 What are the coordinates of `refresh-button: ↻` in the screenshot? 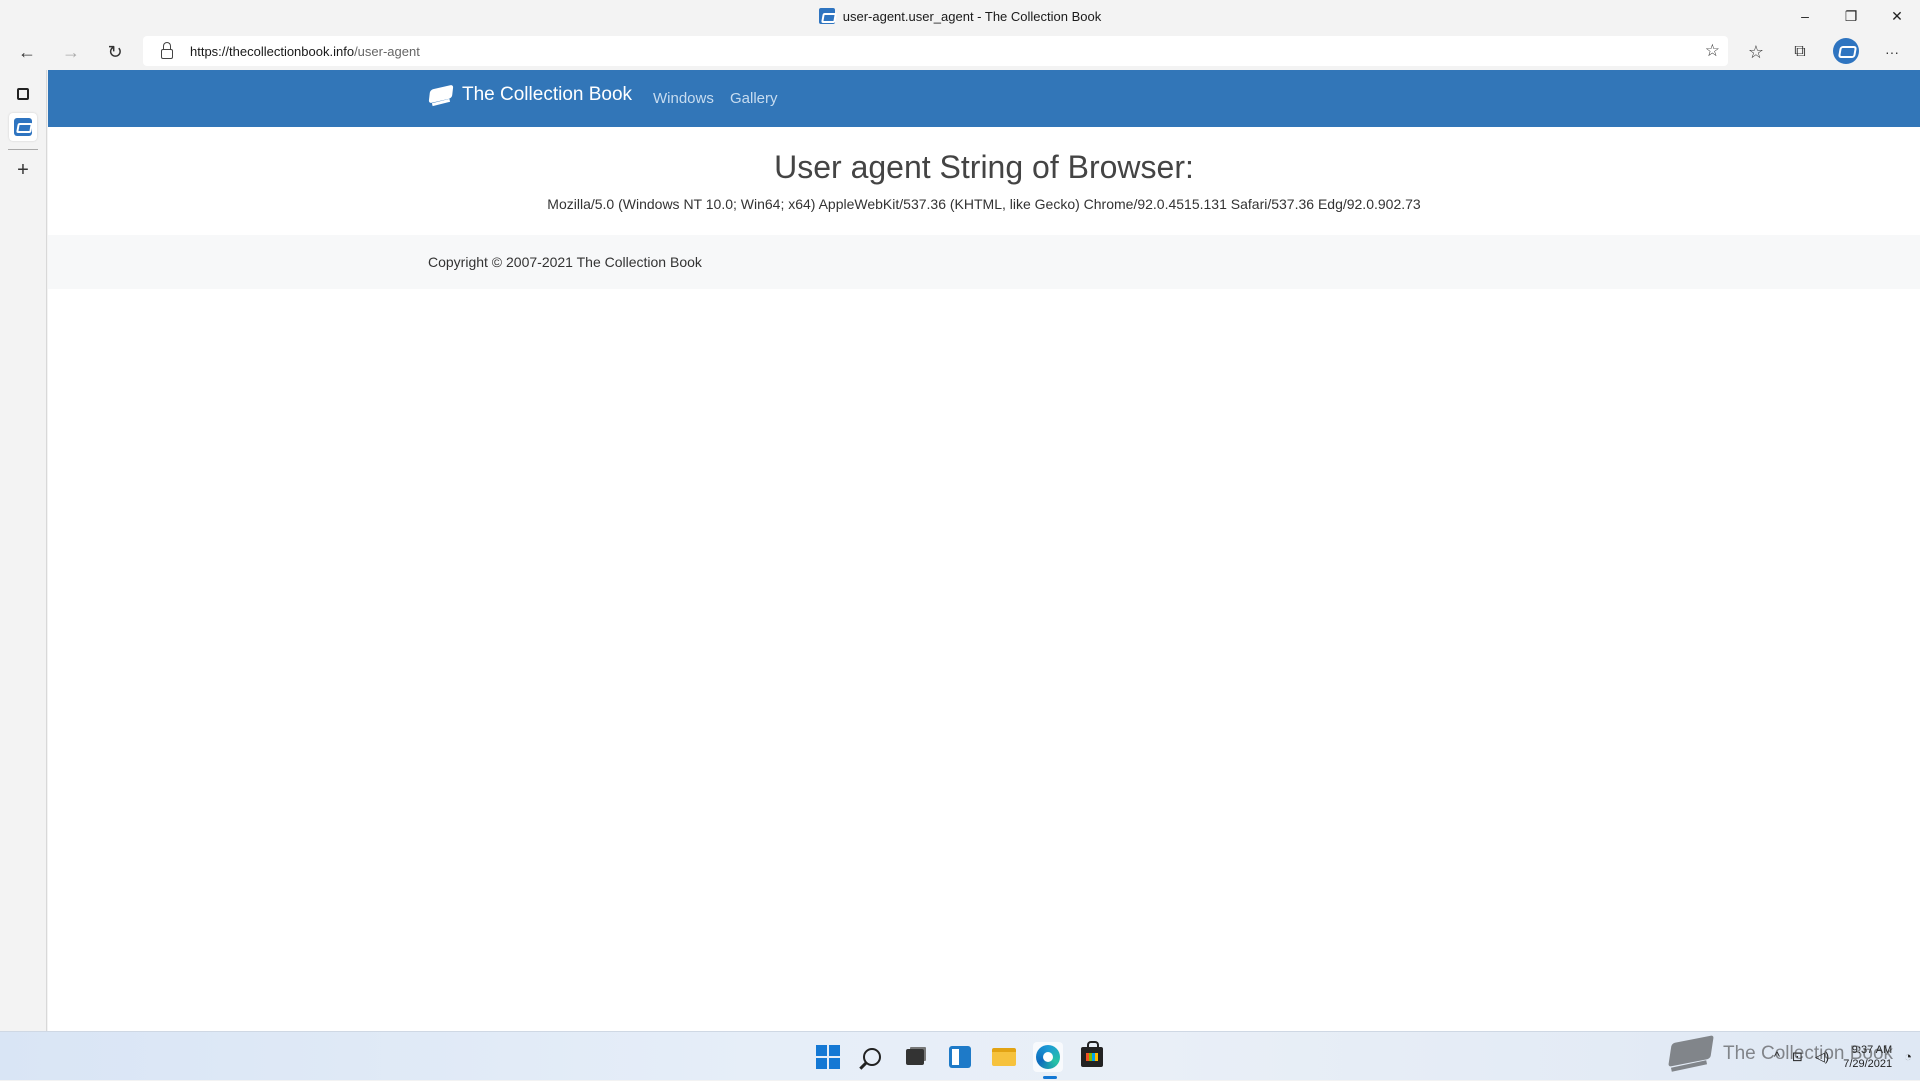 It's located at (115, 52).